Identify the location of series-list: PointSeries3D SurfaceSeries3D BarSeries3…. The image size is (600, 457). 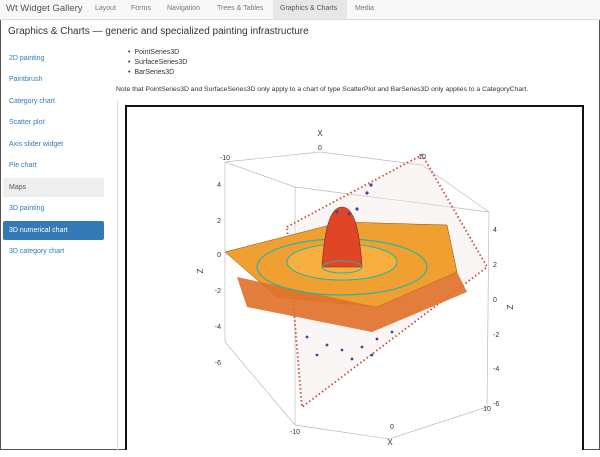
(157, 63).